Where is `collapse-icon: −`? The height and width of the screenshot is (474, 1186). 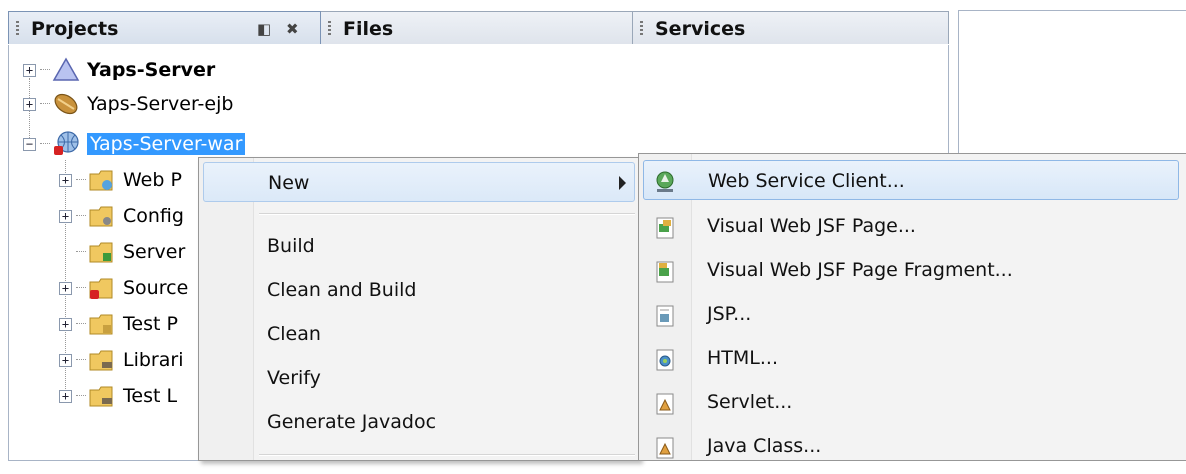 collapse-icon: − is located at coordinates (29, 144).